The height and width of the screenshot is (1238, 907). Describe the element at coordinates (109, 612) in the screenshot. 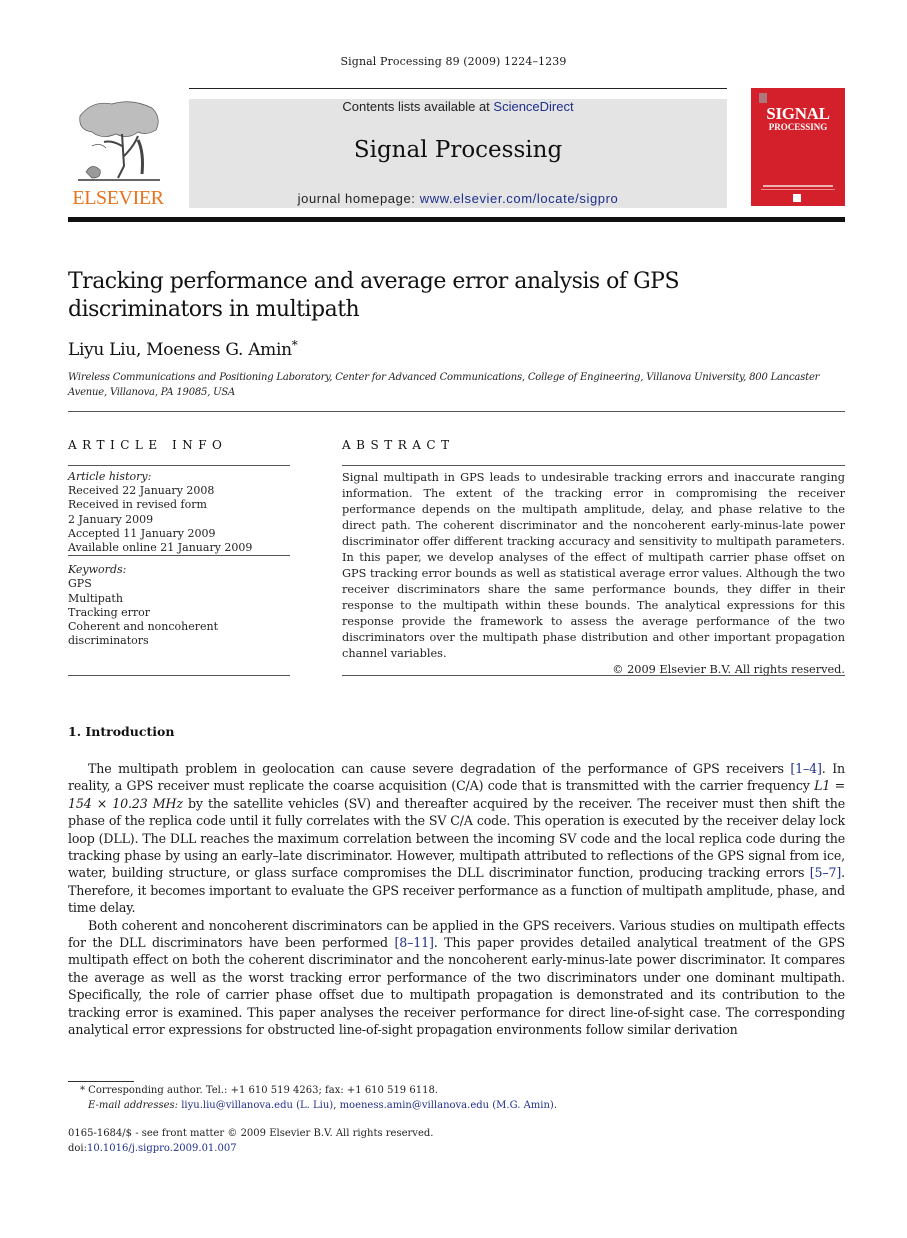

I see `keyword: Tracking error` at that location.